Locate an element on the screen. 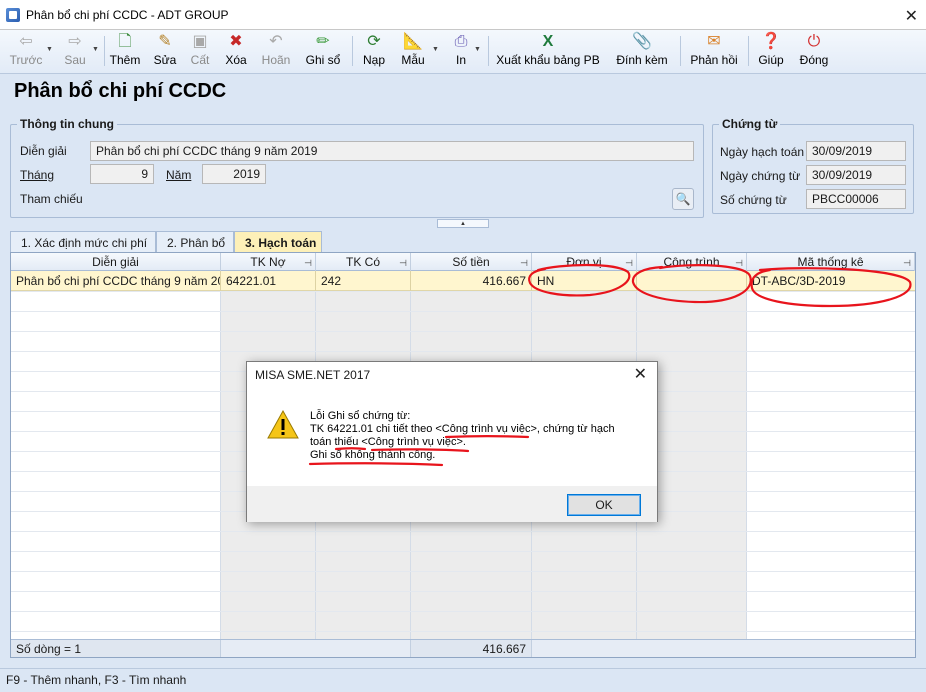 The width and height of the screenshot is (926, 692). chevron-up-icon: ▲ is located at coordinates (463, 223).